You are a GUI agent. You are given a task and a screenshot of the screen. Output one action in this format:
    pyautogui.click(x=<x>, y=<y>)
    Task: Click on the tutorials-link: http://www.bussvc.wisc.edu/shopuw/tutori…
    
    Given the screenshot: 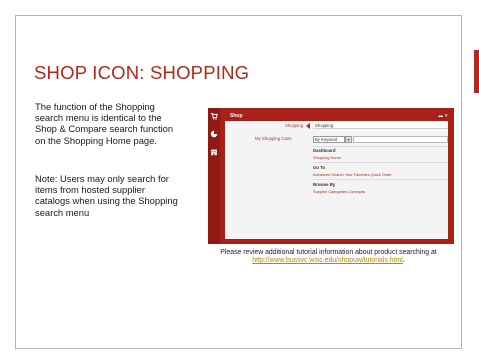 What is the action you would take?
    pyautogui.click(x=327, y=260)
    